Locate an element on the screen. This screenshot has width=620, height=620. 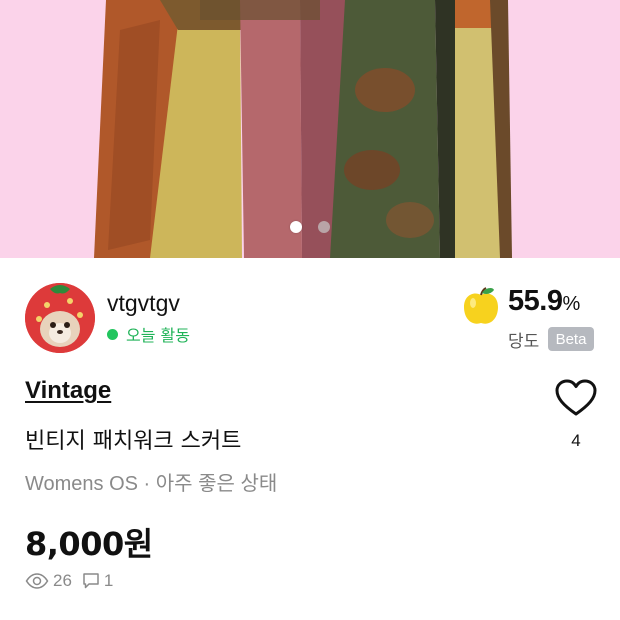
sweetness-score: 55.9% is located at coordinates (530, 305).